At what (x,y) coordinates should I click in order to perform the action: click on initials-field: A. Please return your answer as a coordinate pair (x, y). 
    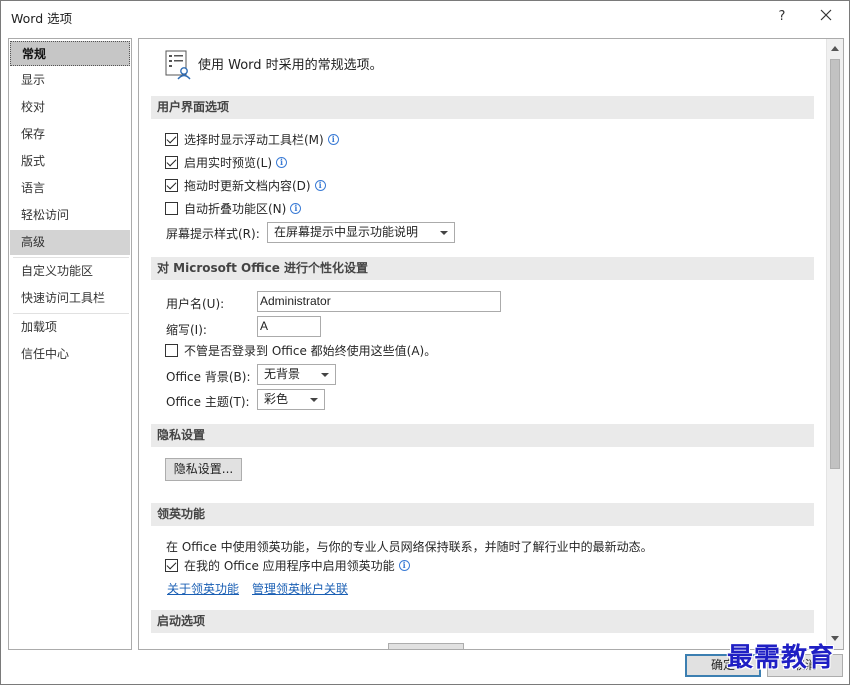
    Looking at the image, I should click on (289, 326).